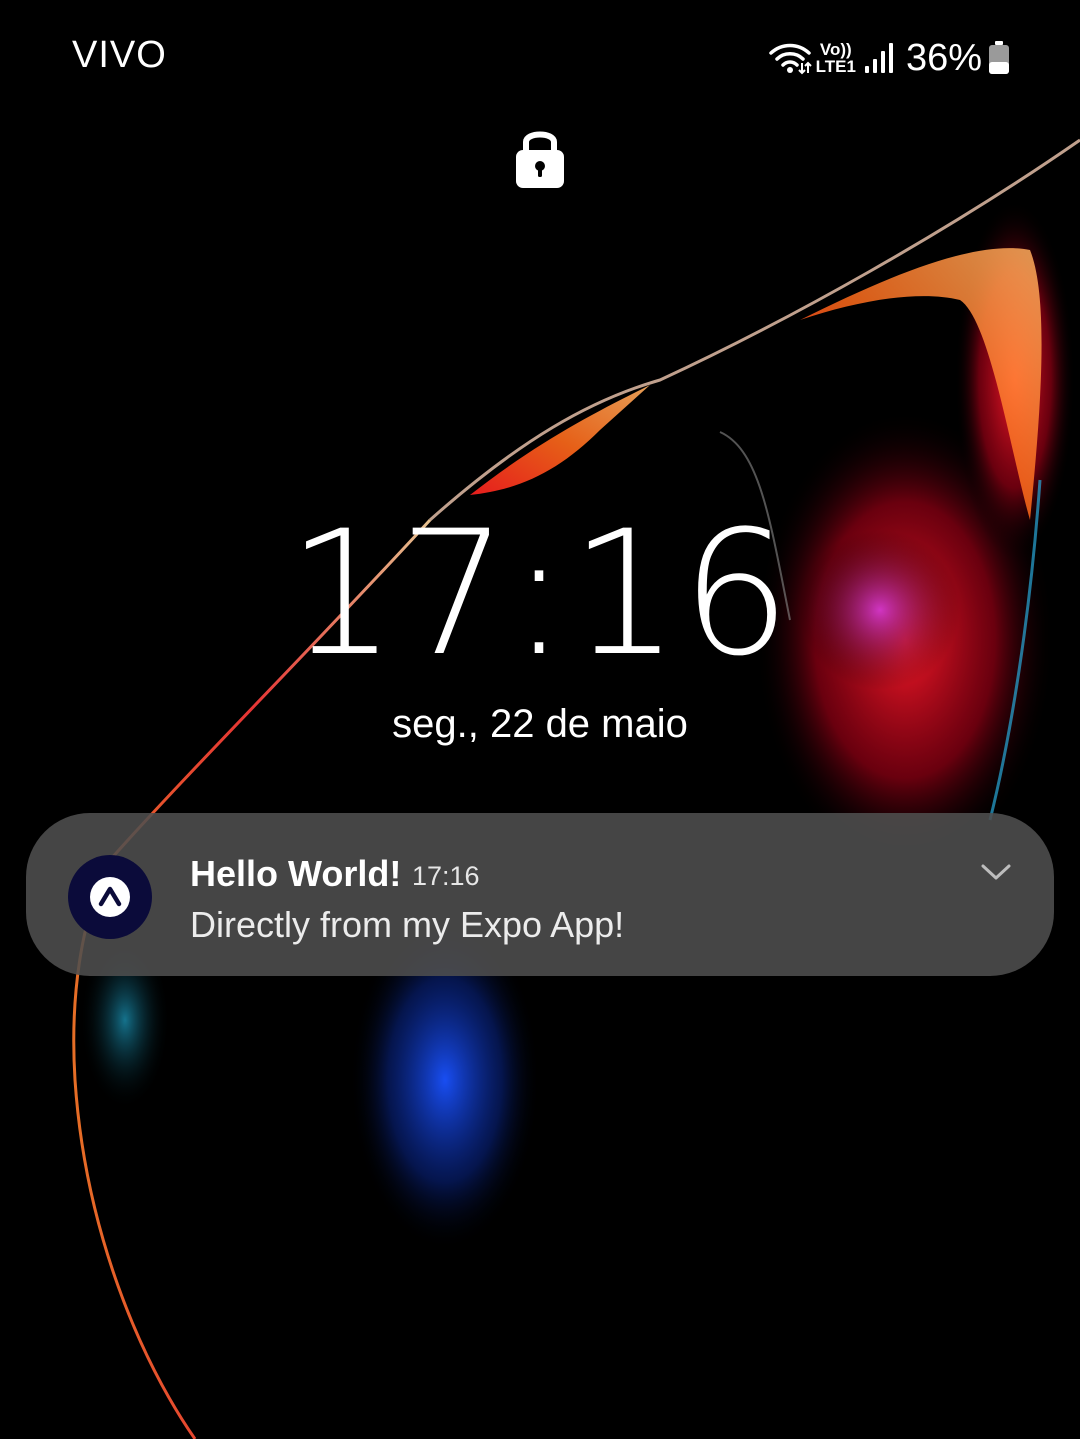 The height and width of the screenshot is (1439, 1080). What do you see at coordinates (540, 724) in the screenshot?
I see `lock-screen-date: seg., 22 de maio` at bounding box center [540, 724].